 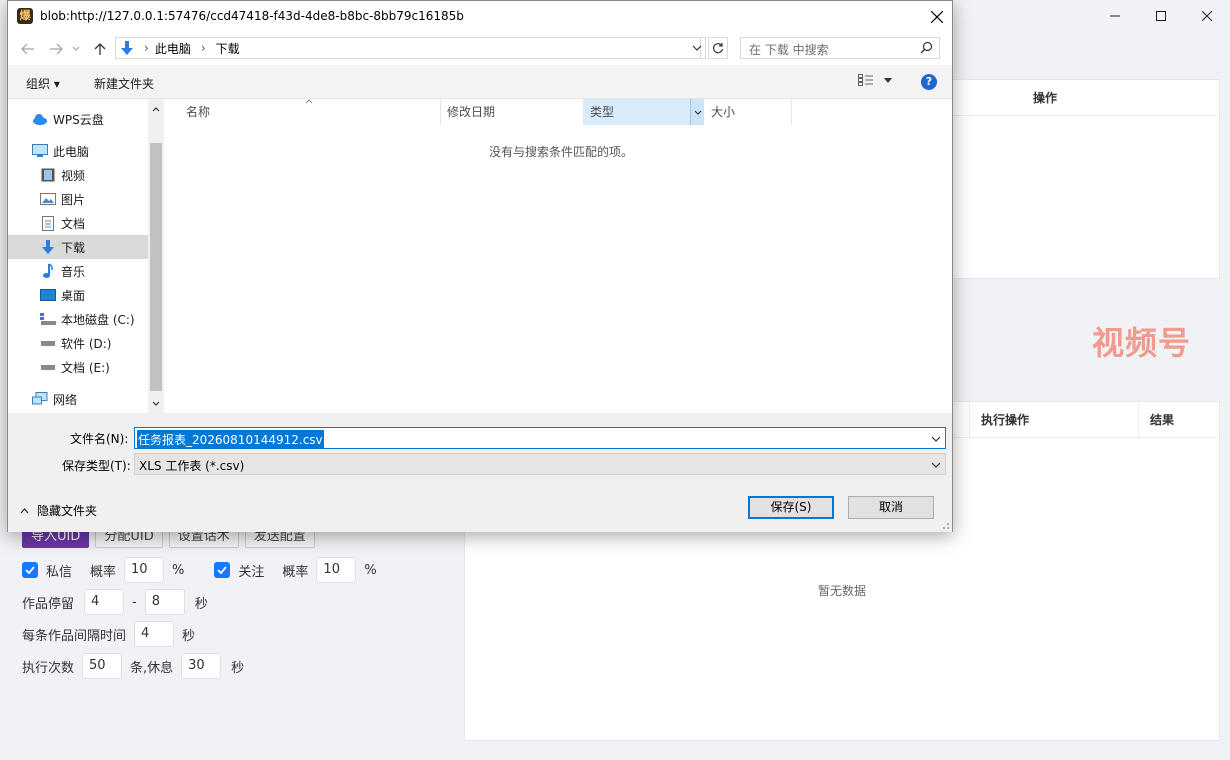 What do you see at coordinates (842, 591) in the screenshot?
I see `empty-state-text: 暂无数据` at bounding box center [842, 591].